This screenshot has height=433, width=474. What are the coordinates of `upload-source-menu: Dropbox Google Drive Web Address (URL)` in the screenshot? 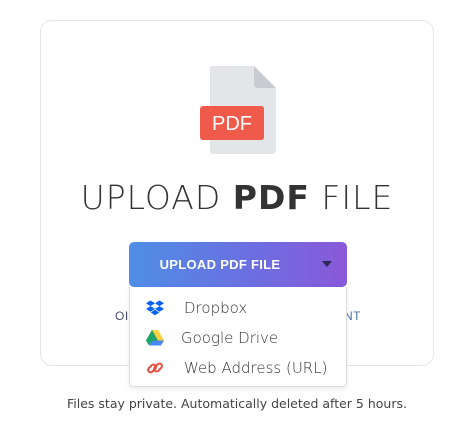 It's located at (238, 337).